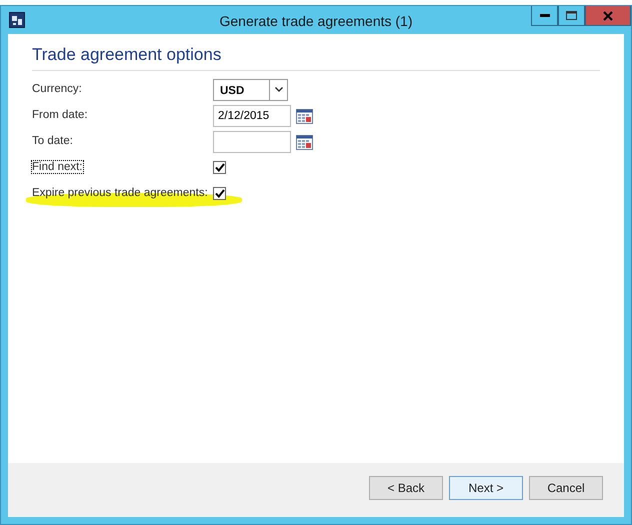 This screenshot has height=525, width=632. Describe the element at coordinates (17, 20) in the screenshot. I see `app-icon` at that location.